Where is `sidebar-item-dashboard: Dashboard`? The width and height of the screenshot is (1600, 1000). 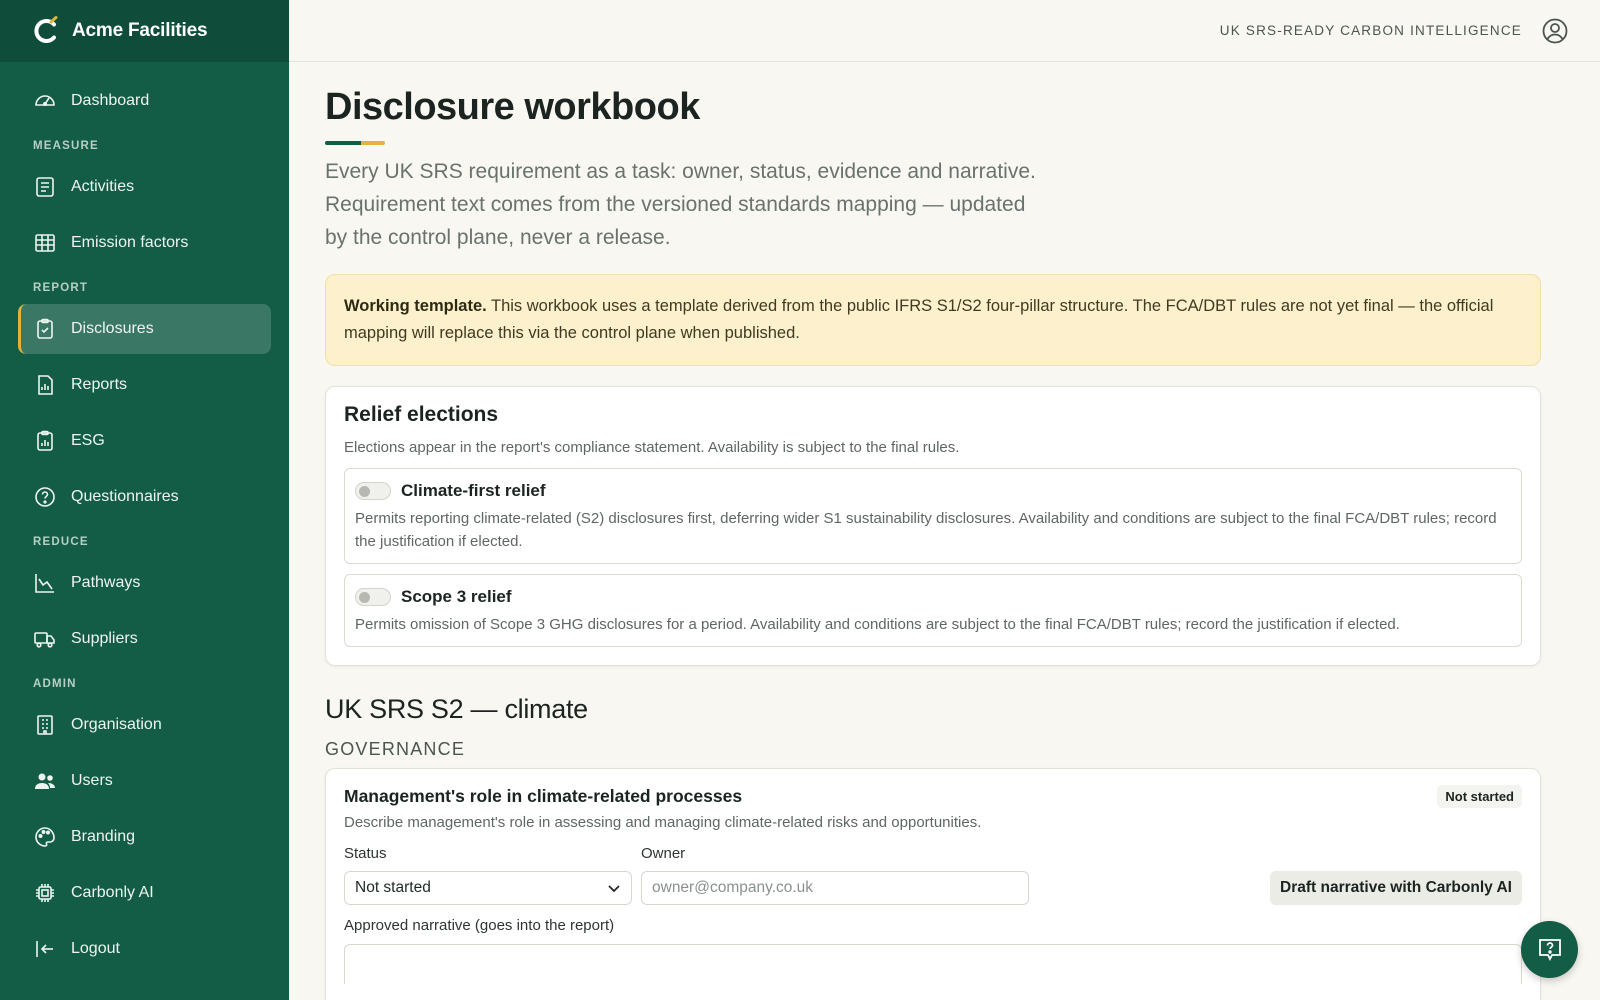
sidebar-item-dashboard: Dashboard is located at coordinates (144, 101).